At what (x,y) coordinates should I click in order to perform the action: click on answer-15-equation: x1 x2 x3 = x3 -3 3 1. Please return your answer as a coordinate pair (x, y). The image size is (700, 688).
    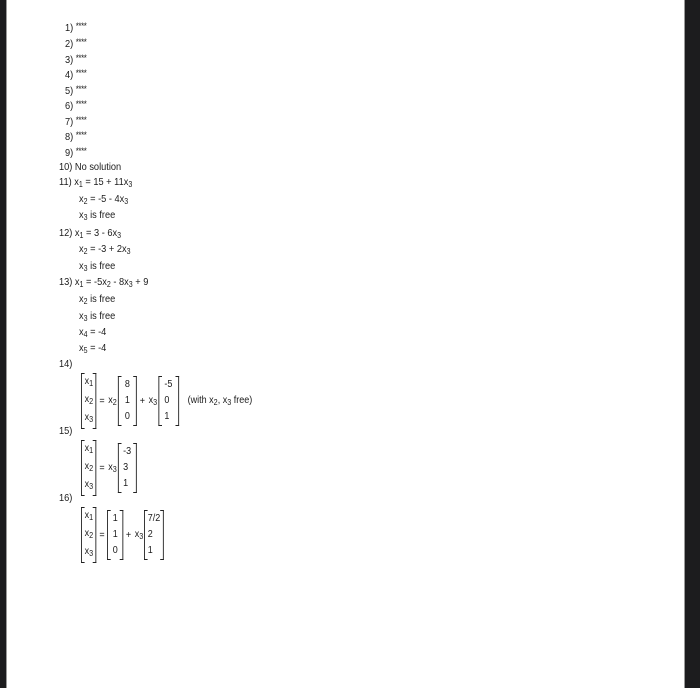
    Looking at the image, I should click on (109, 468).